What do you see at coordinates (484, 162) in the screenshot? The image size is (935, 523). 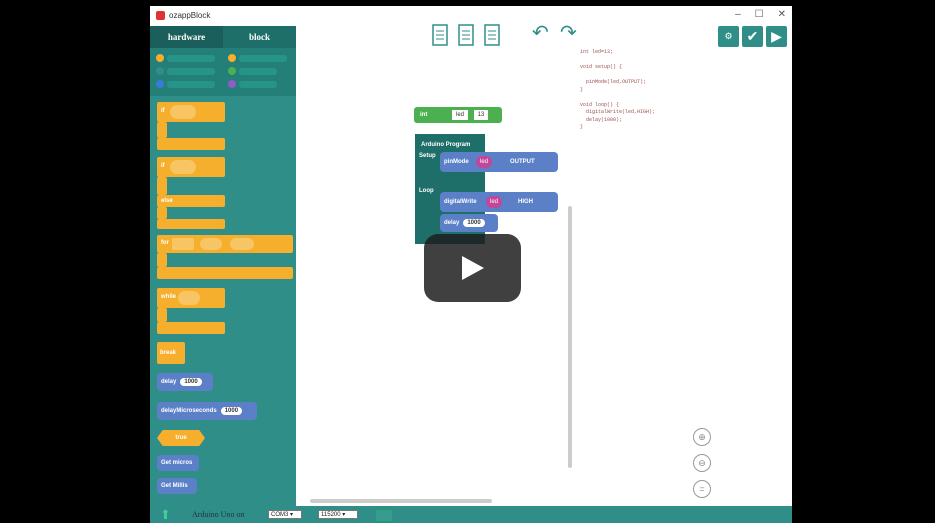 I see `pinmode-pin: led` at bounding box center [484, 162].